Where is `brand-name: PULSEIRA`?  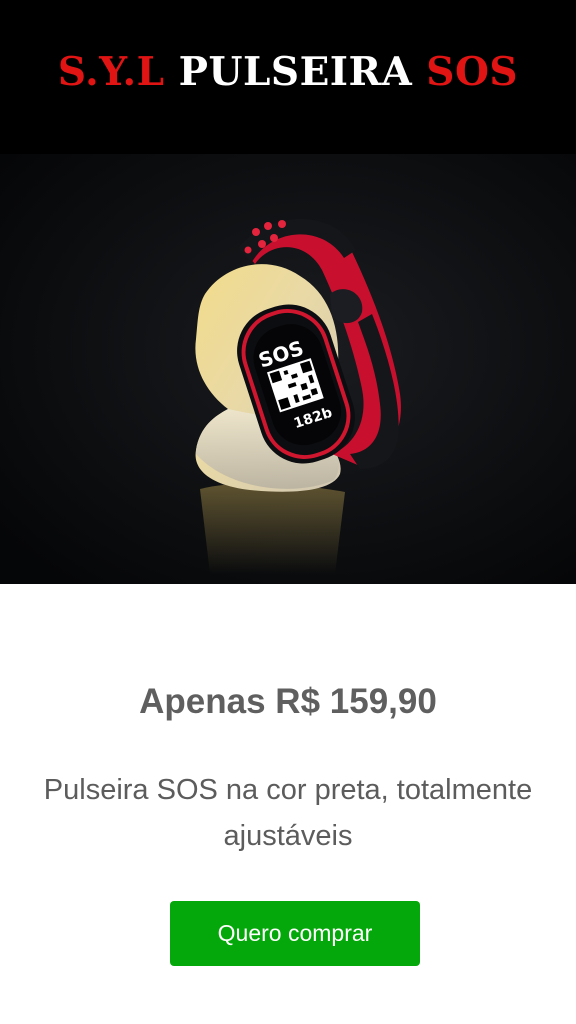 brand-name: PULSEIRA is located at coordinates (295, 72).